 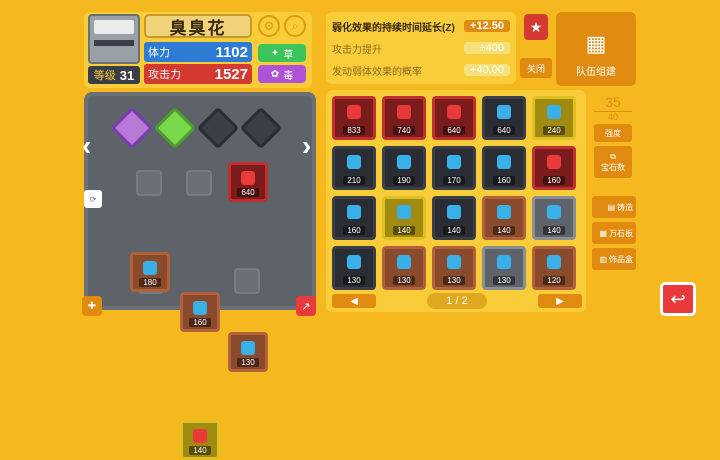 What do you see at coordinates (288, 76) in the screenshot?
I see `type2-label: 毒` at bounding box center [288, 76].